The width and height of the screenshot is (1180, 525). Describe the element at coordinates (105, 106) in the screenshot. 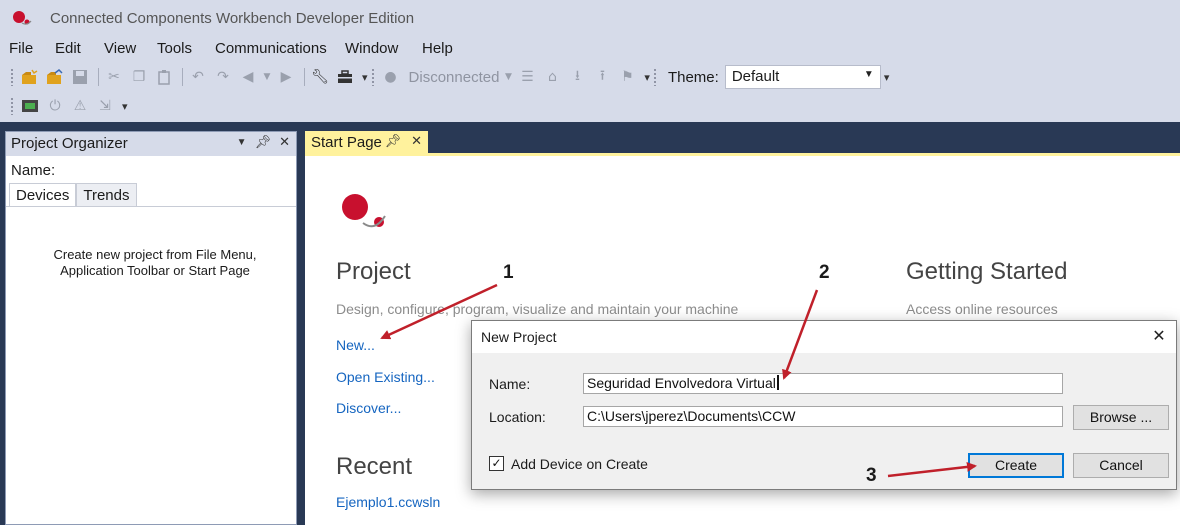

I see `import-icon: ⇲` at that location.